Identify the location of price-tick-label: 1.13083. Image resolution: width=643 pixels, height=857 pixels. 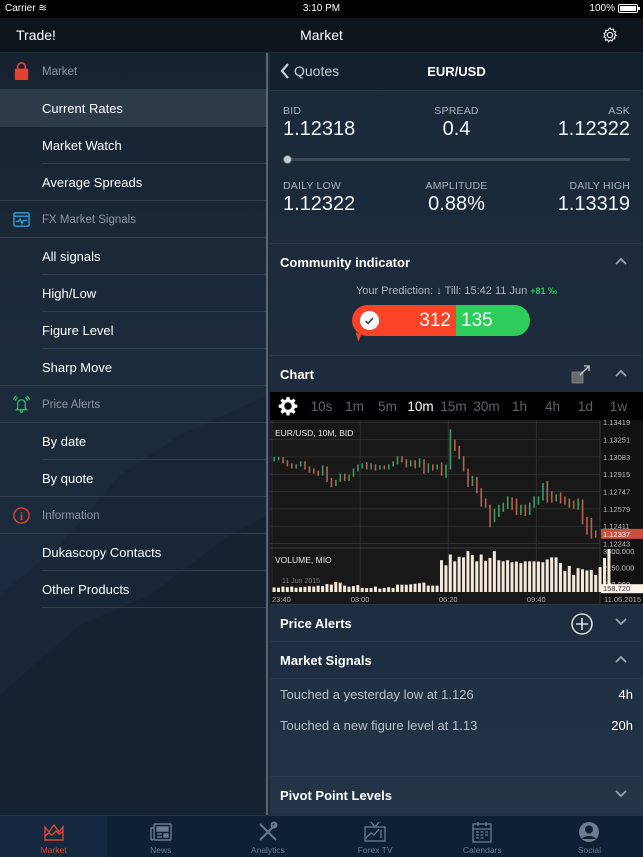
(616, 457).